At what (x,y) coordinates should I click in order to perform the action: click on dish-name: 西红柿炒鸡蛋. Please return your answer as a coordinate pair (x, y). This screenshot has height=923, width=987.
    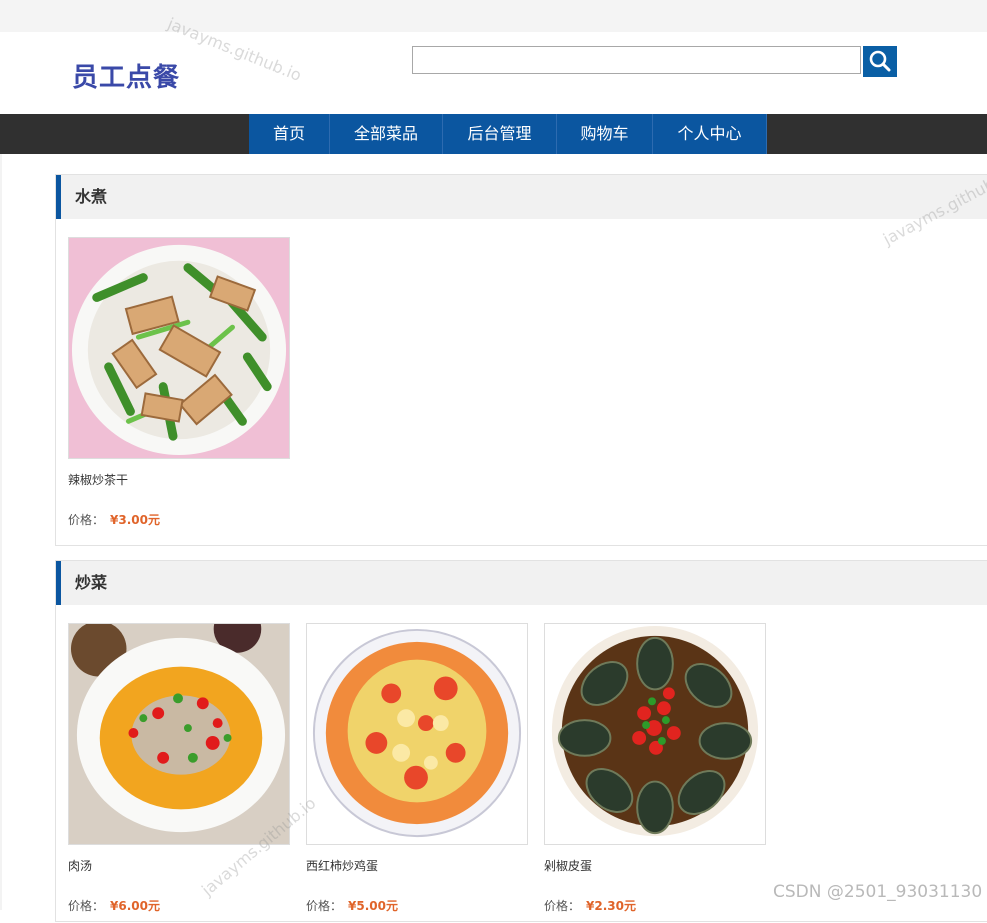
    Looking at the image, I should click on (342, 865).